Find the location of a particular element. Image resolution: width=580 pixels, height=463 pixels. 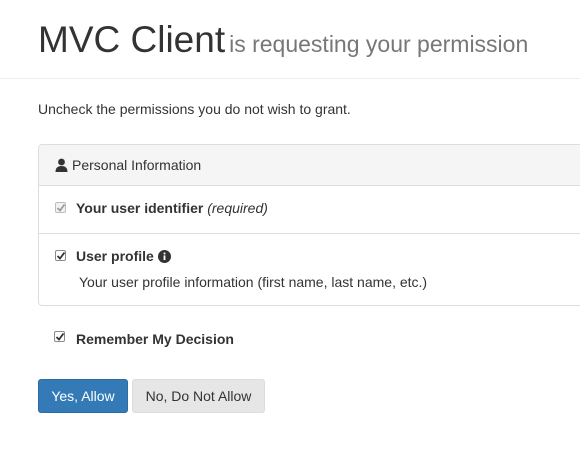

info-circle-icon is located at coordinates (164, 256).